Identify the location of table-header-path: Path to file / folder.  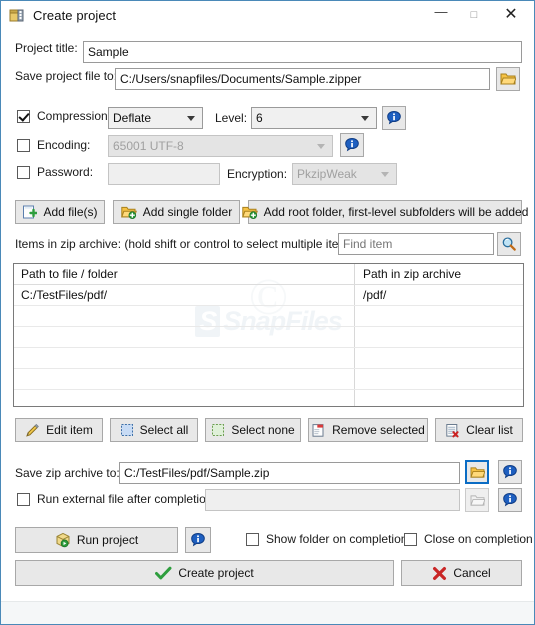
(69, 274).